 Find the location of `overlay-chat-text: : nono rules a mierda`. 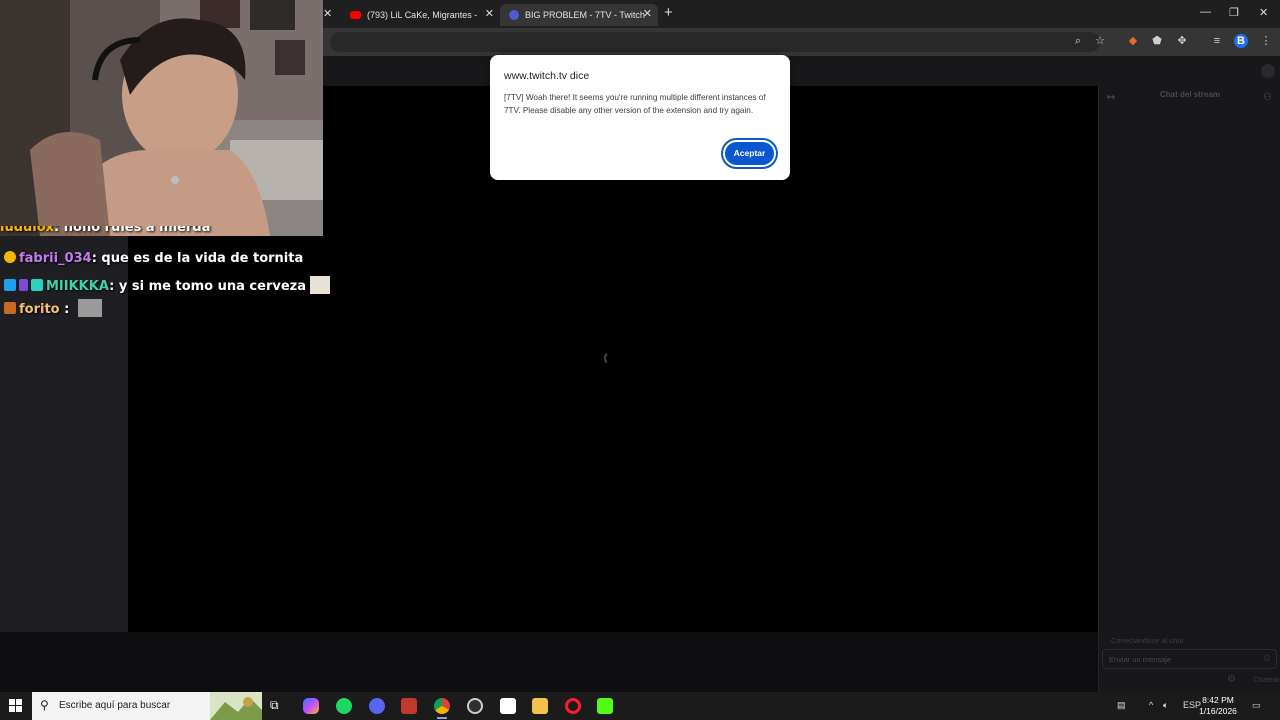

overlay-chat-text: : nono rules a mierda is located at coordinates (132, 230).